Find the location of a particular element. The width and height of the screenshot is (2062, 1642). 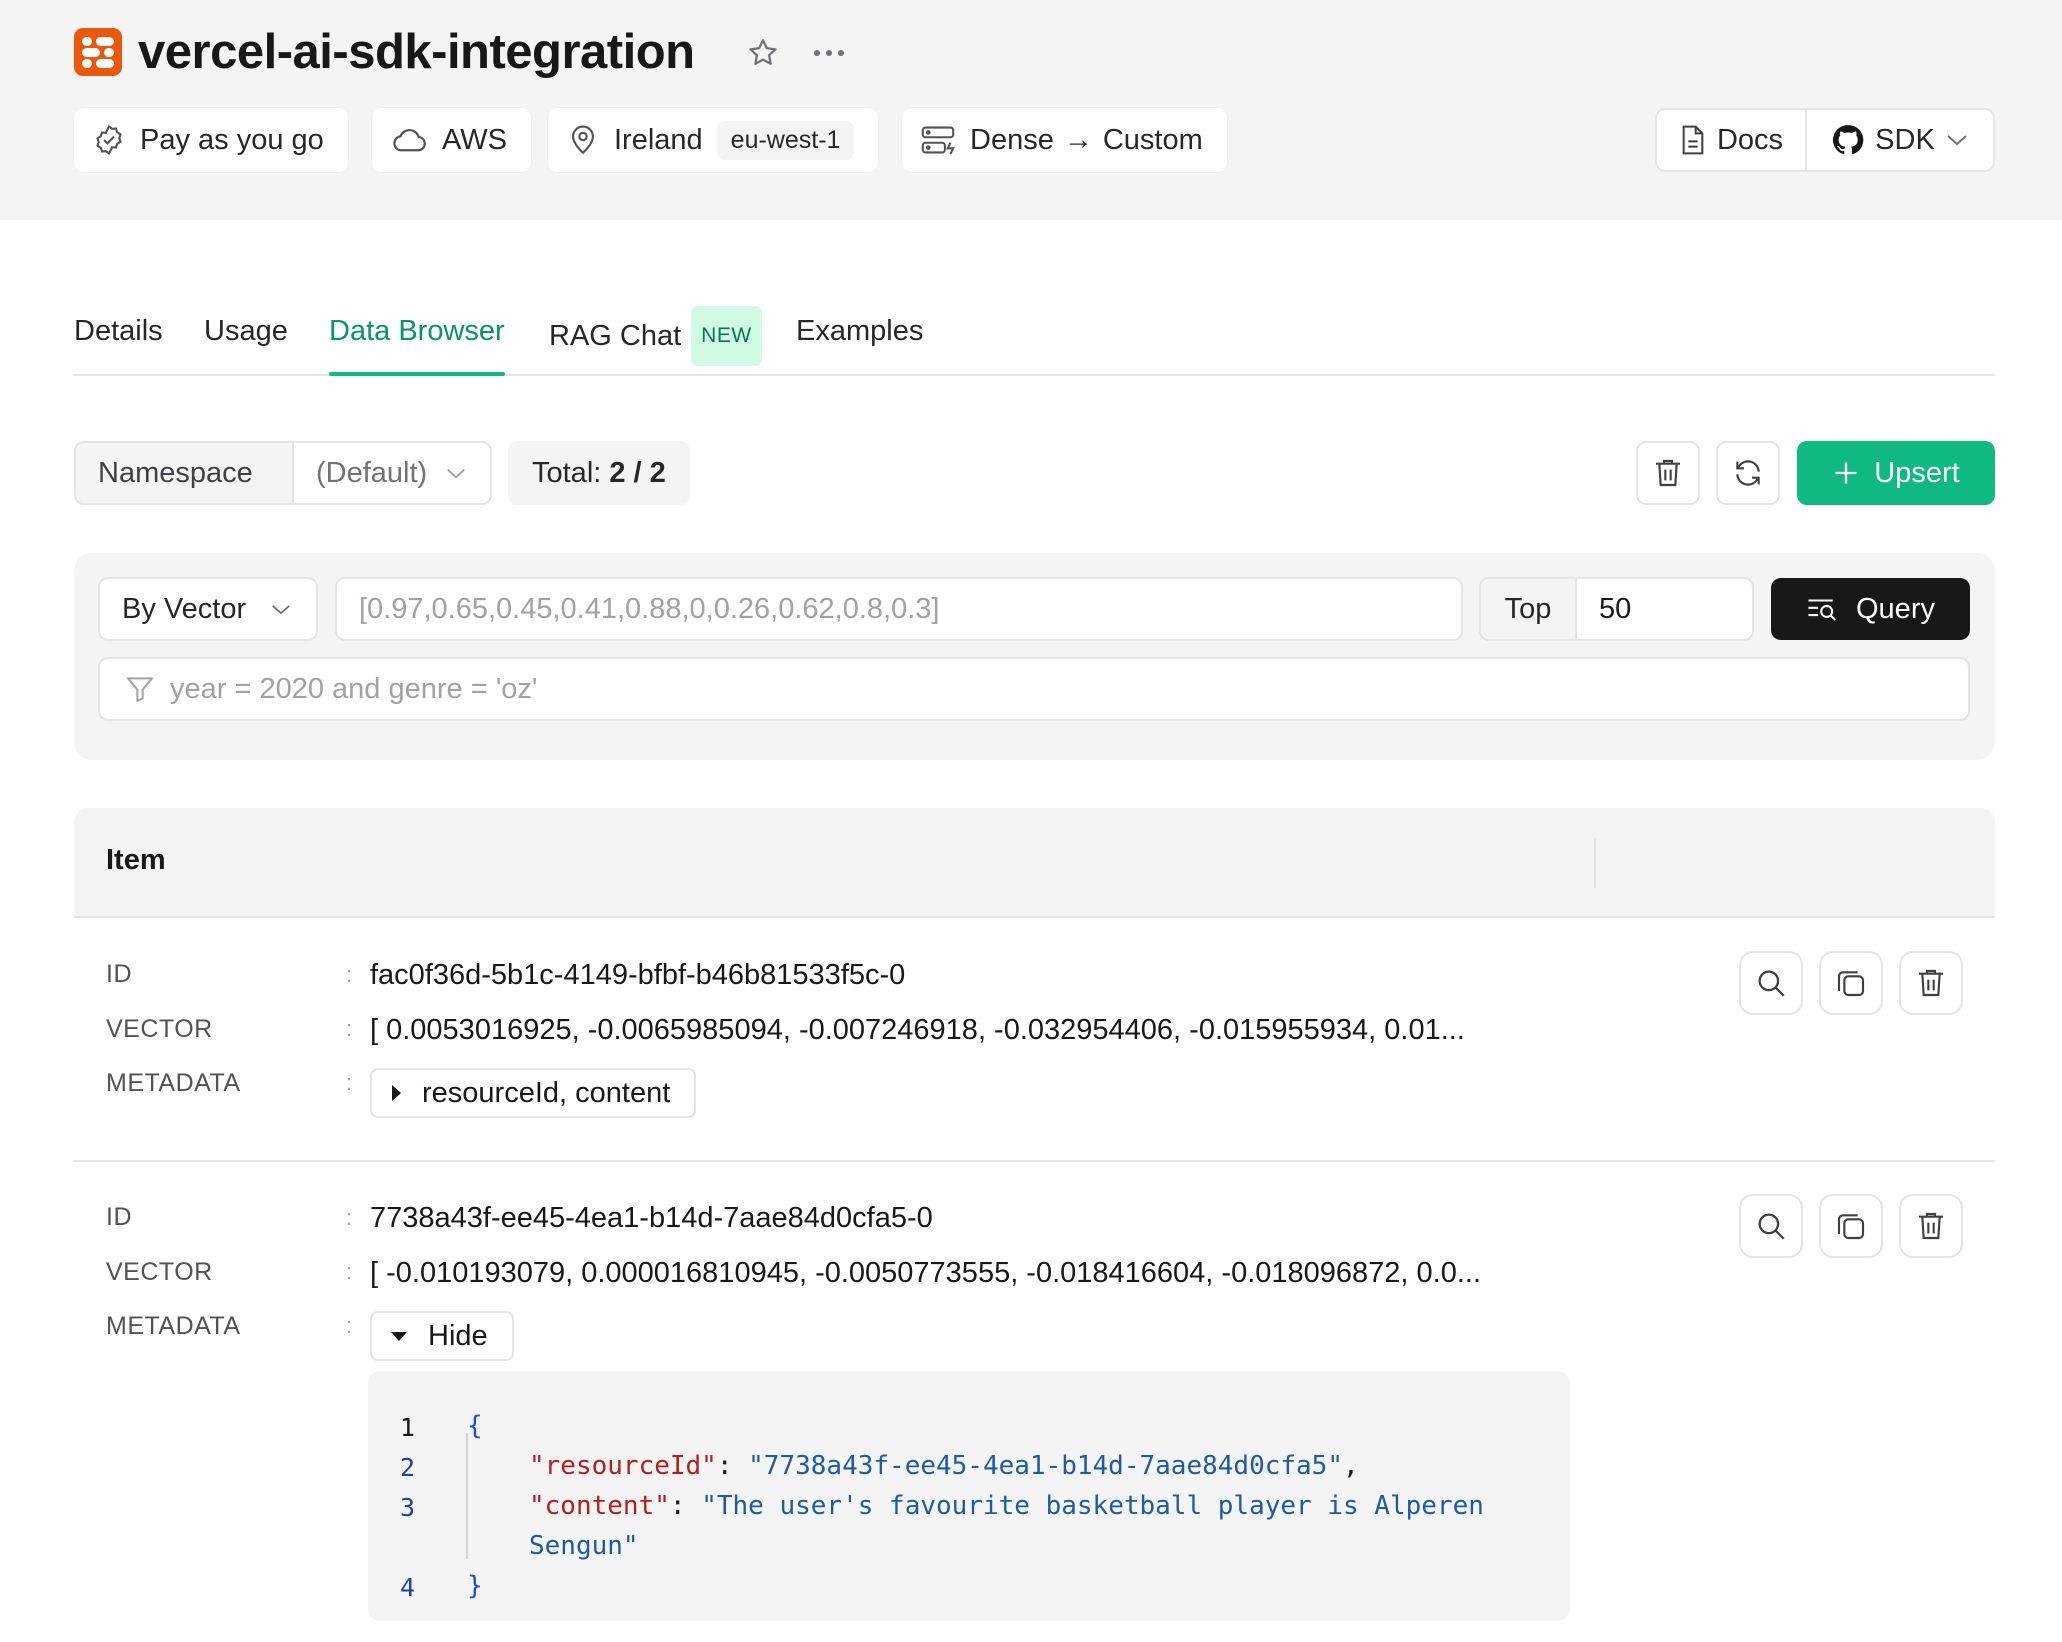

refresh-button is located at coordinates (1748, 473).